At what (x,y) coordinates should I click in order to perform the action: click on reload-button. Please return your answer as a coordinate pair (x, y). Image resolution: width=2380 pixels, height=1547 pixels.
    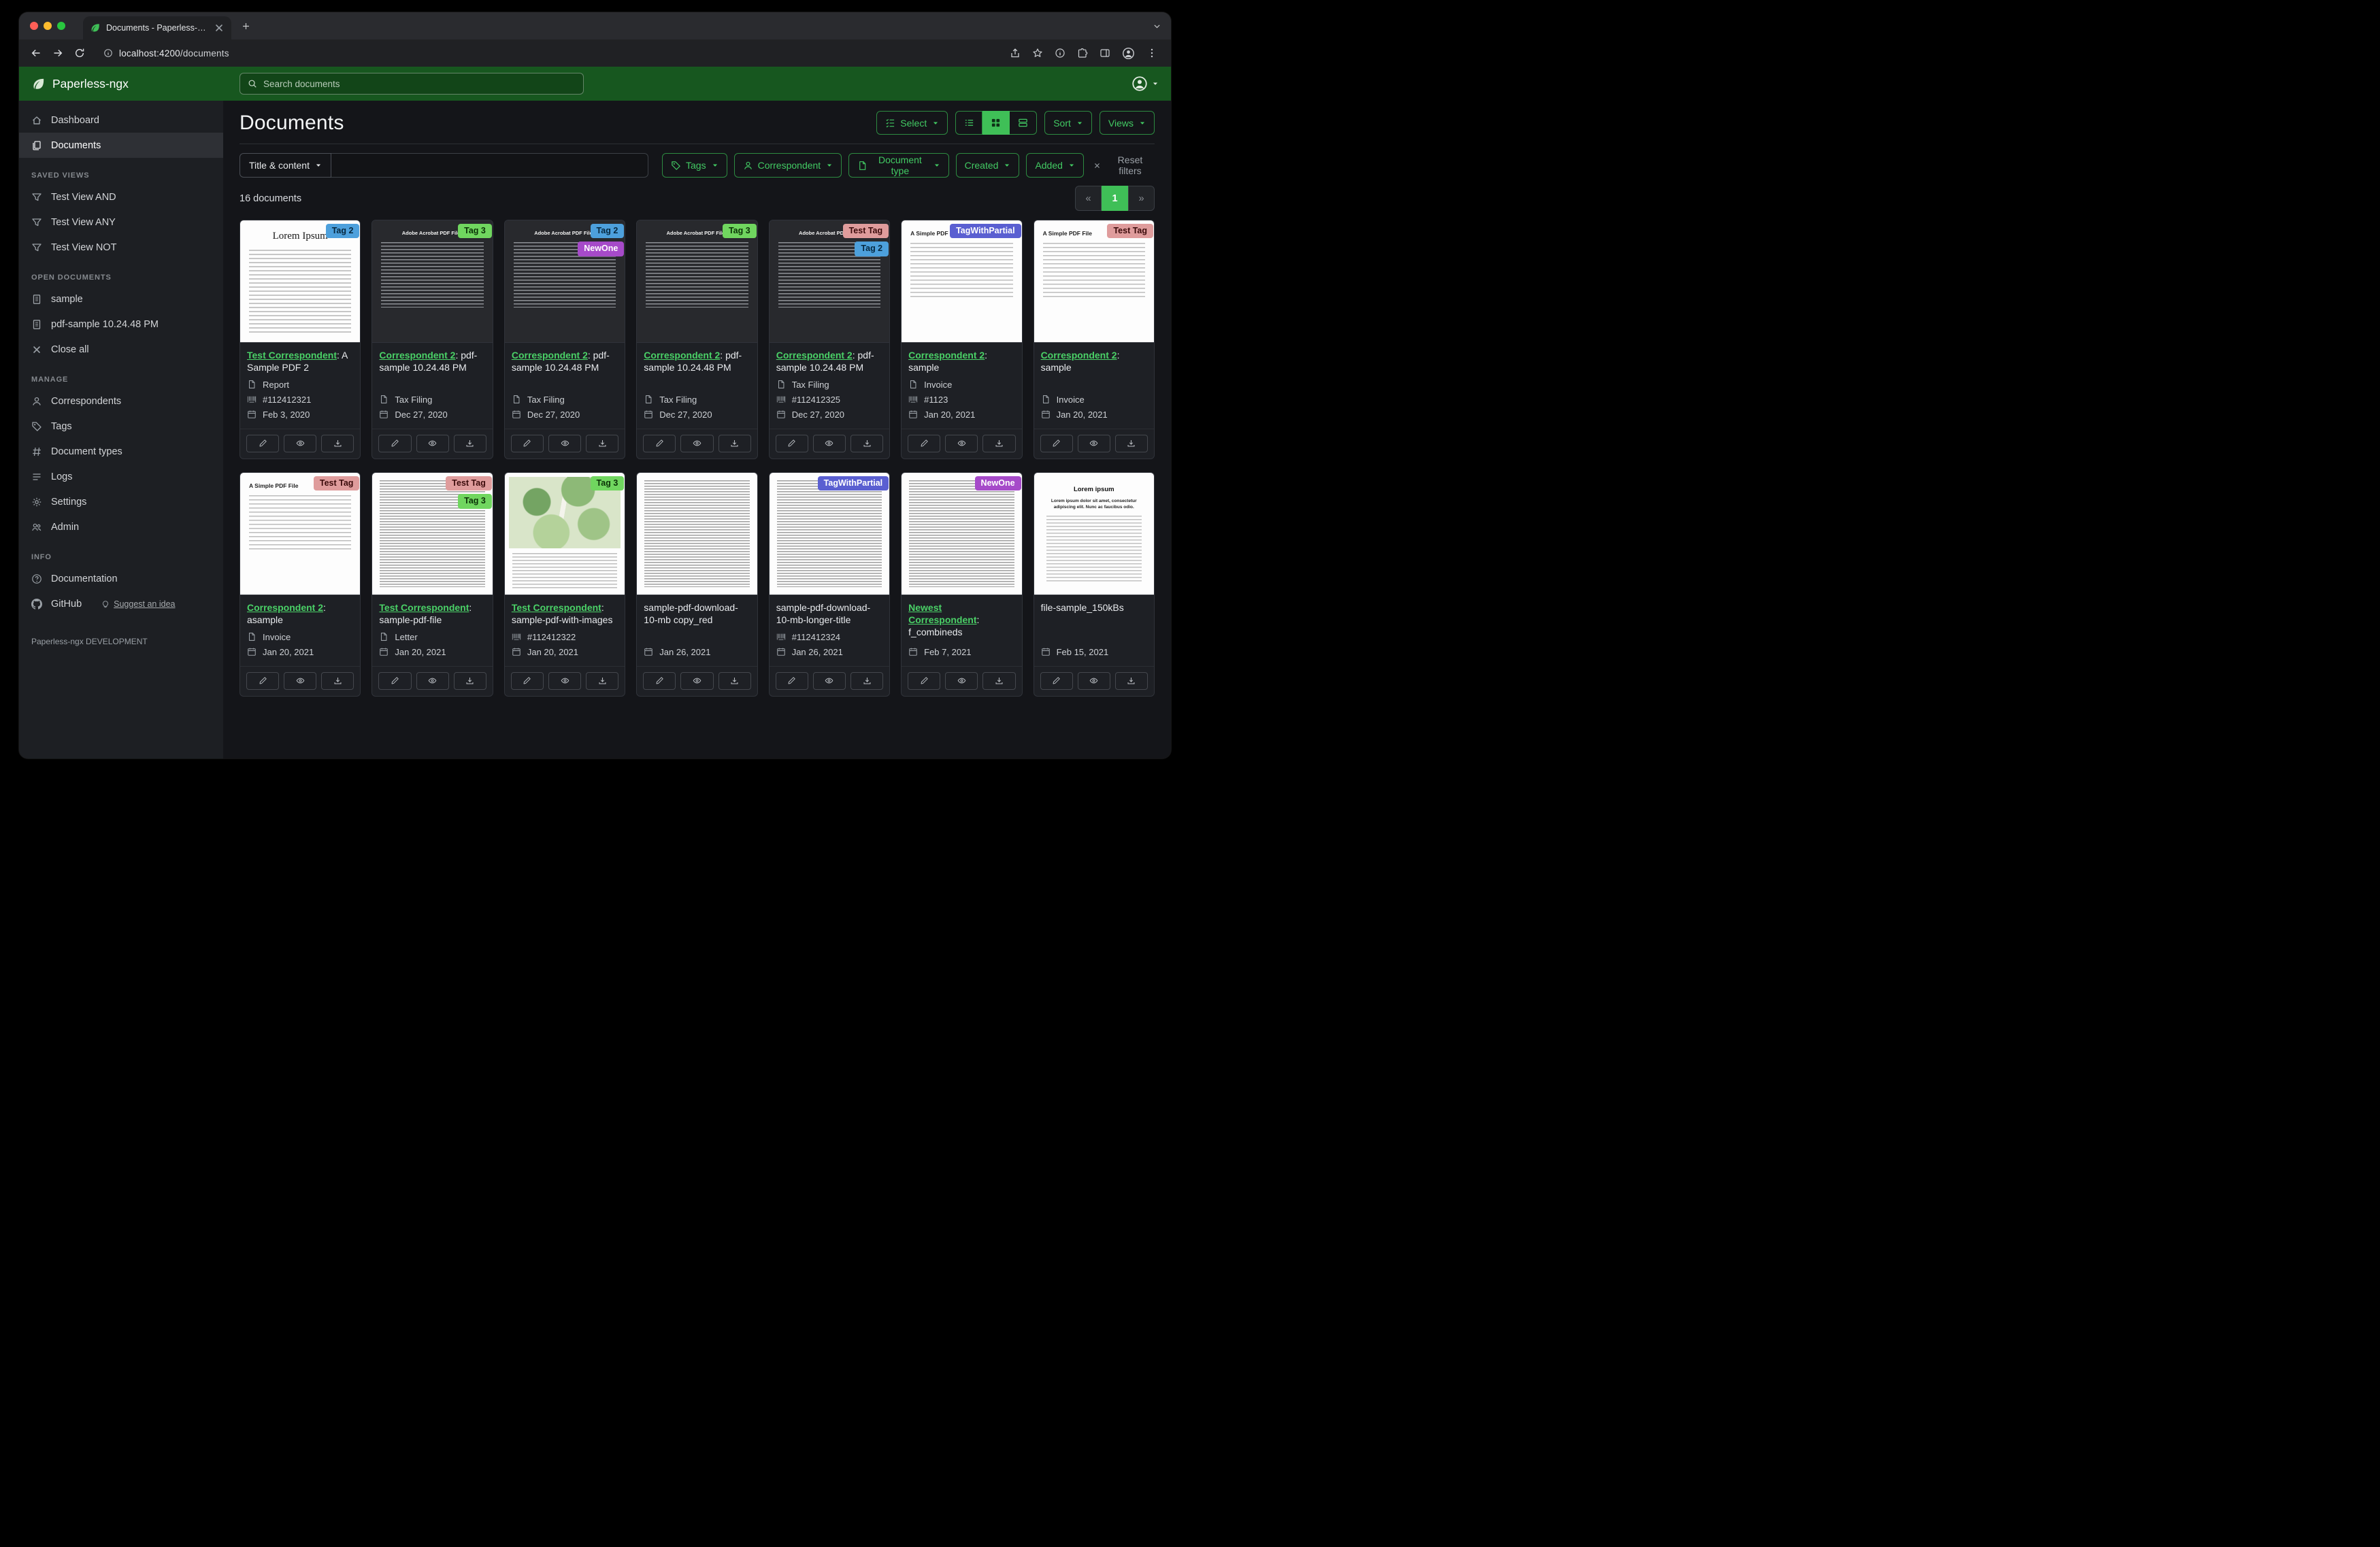
    Looking at the image, I should click on (79, 53).